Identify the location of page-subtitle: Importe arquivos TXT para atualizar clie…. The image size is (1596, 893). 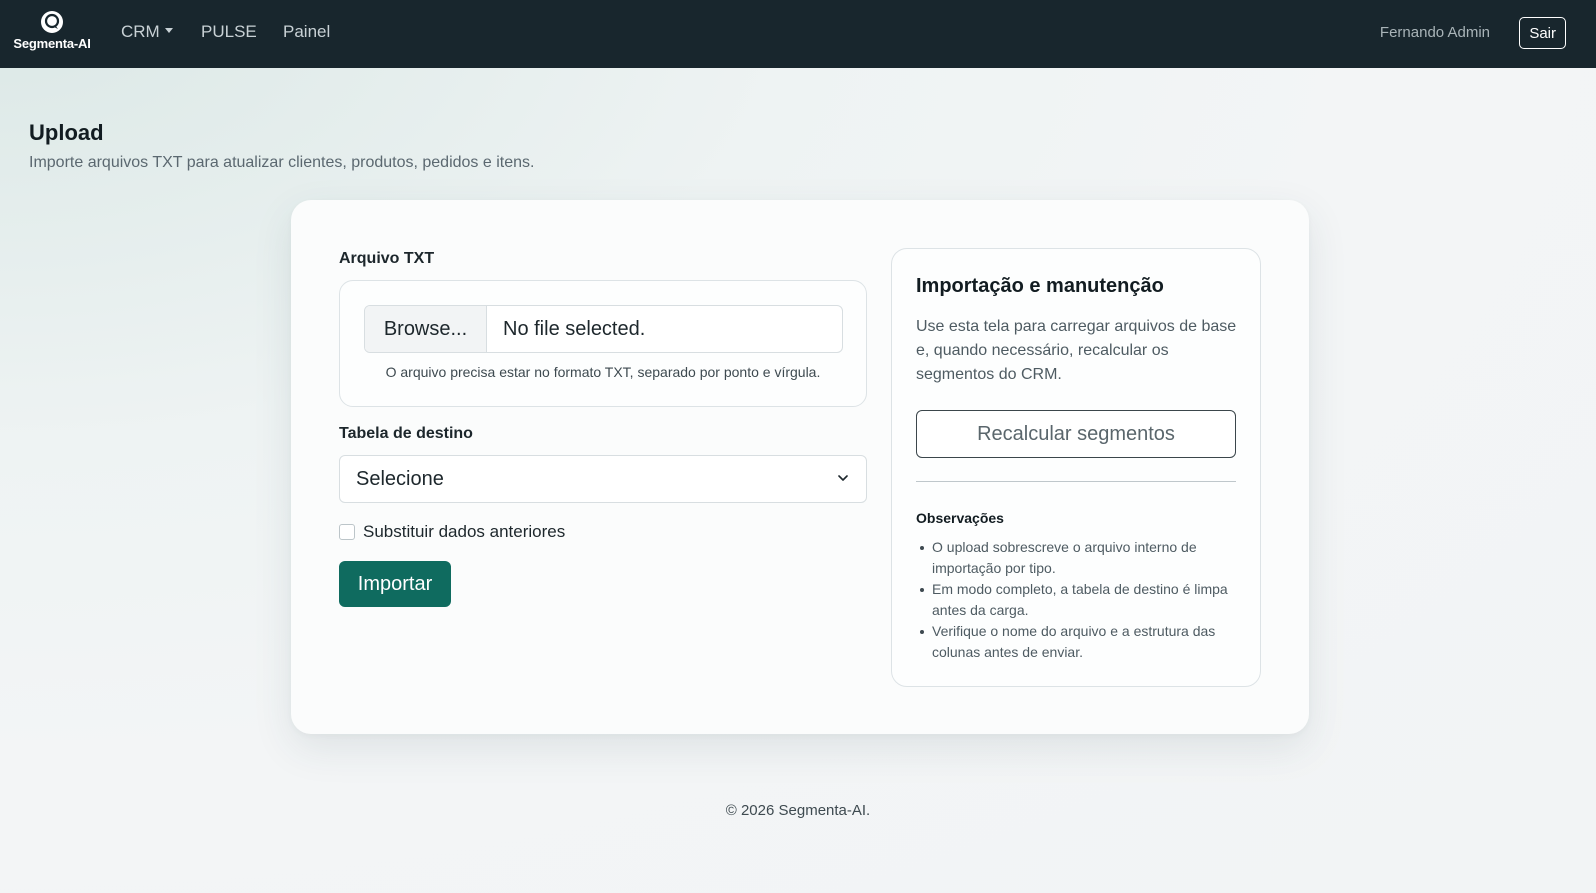
(282, 162).